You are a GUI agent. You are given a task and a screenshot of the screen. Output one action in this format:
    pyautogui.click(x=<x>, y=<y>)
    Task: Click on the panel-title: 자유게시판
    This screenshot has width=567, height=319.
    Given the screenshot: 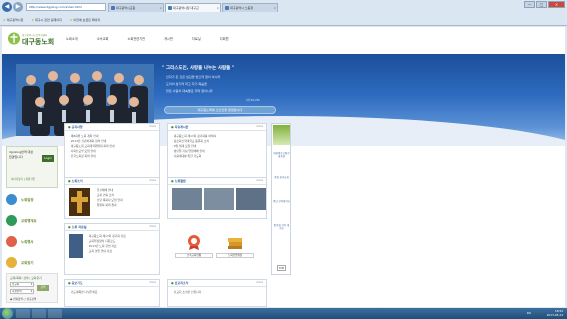 What is the action you would take?
    pyautogui.click(x=180, y=127)
    